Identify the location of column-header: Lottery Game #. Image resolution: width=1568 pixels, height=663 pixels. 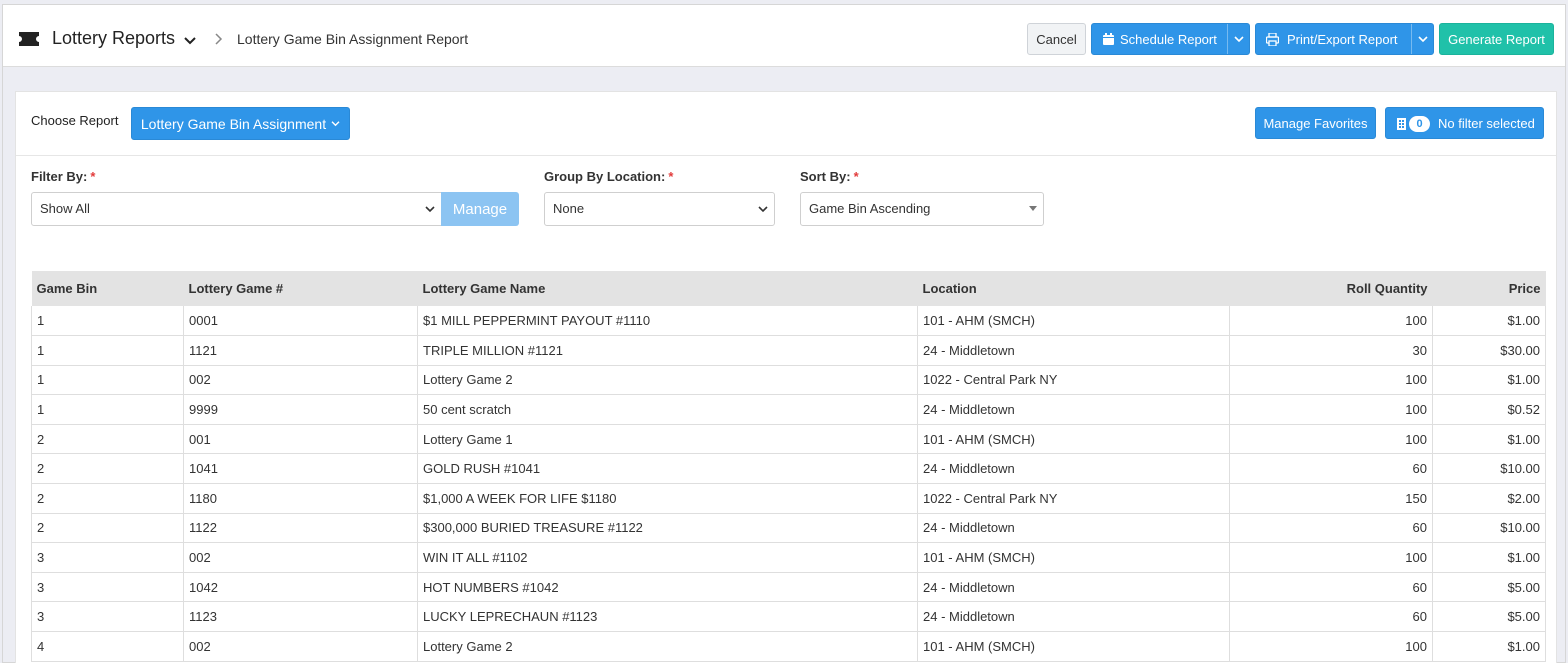
(300, 288).